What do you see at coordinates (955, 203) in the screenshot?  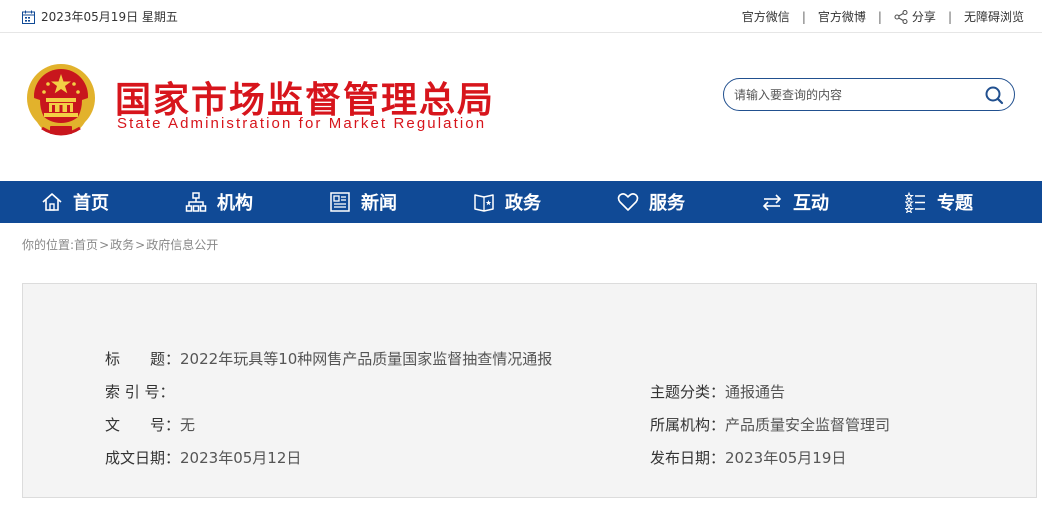 I see `nav-label: 专题` at bounding box center [955, 203].